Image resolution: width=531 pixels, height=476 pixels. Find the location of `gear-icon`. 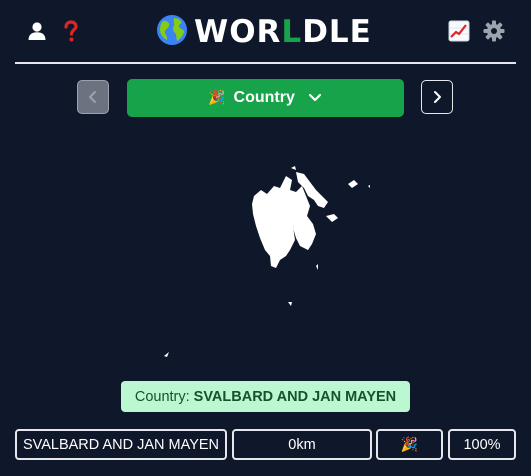

gear-icon is located at coordinates (494, 31).